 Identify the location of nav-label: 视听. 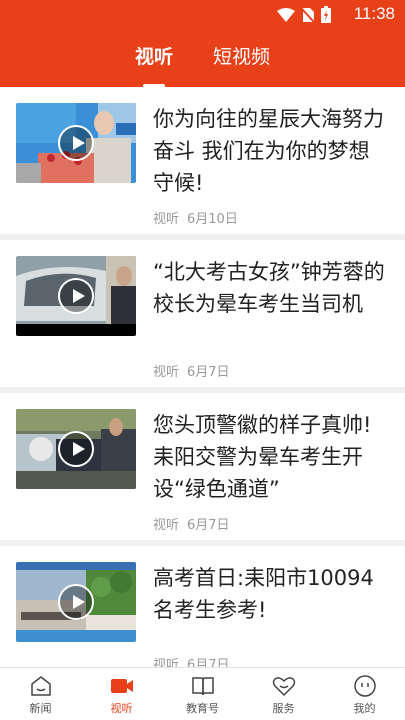
(121, 708).